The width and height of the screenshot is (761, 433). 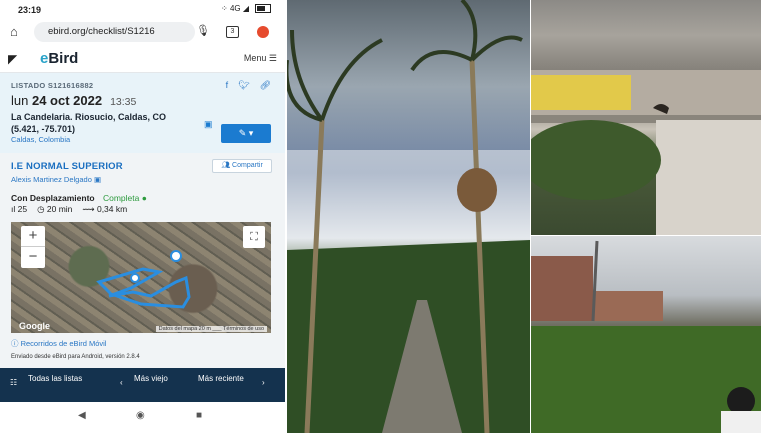 I want to click on mobile-tracks-link: ⓘ Recorridos de eBird Móvil, so click(x=58, y=343).